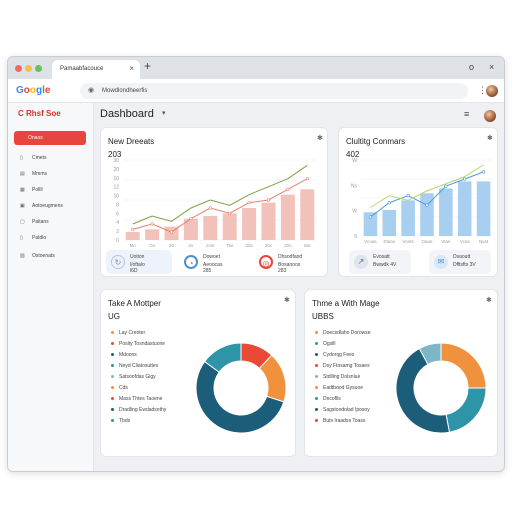  What do you see at coordinates (18, 68) in the screenshot?
I see `close-window-dot` at bounding box center [18, 68].